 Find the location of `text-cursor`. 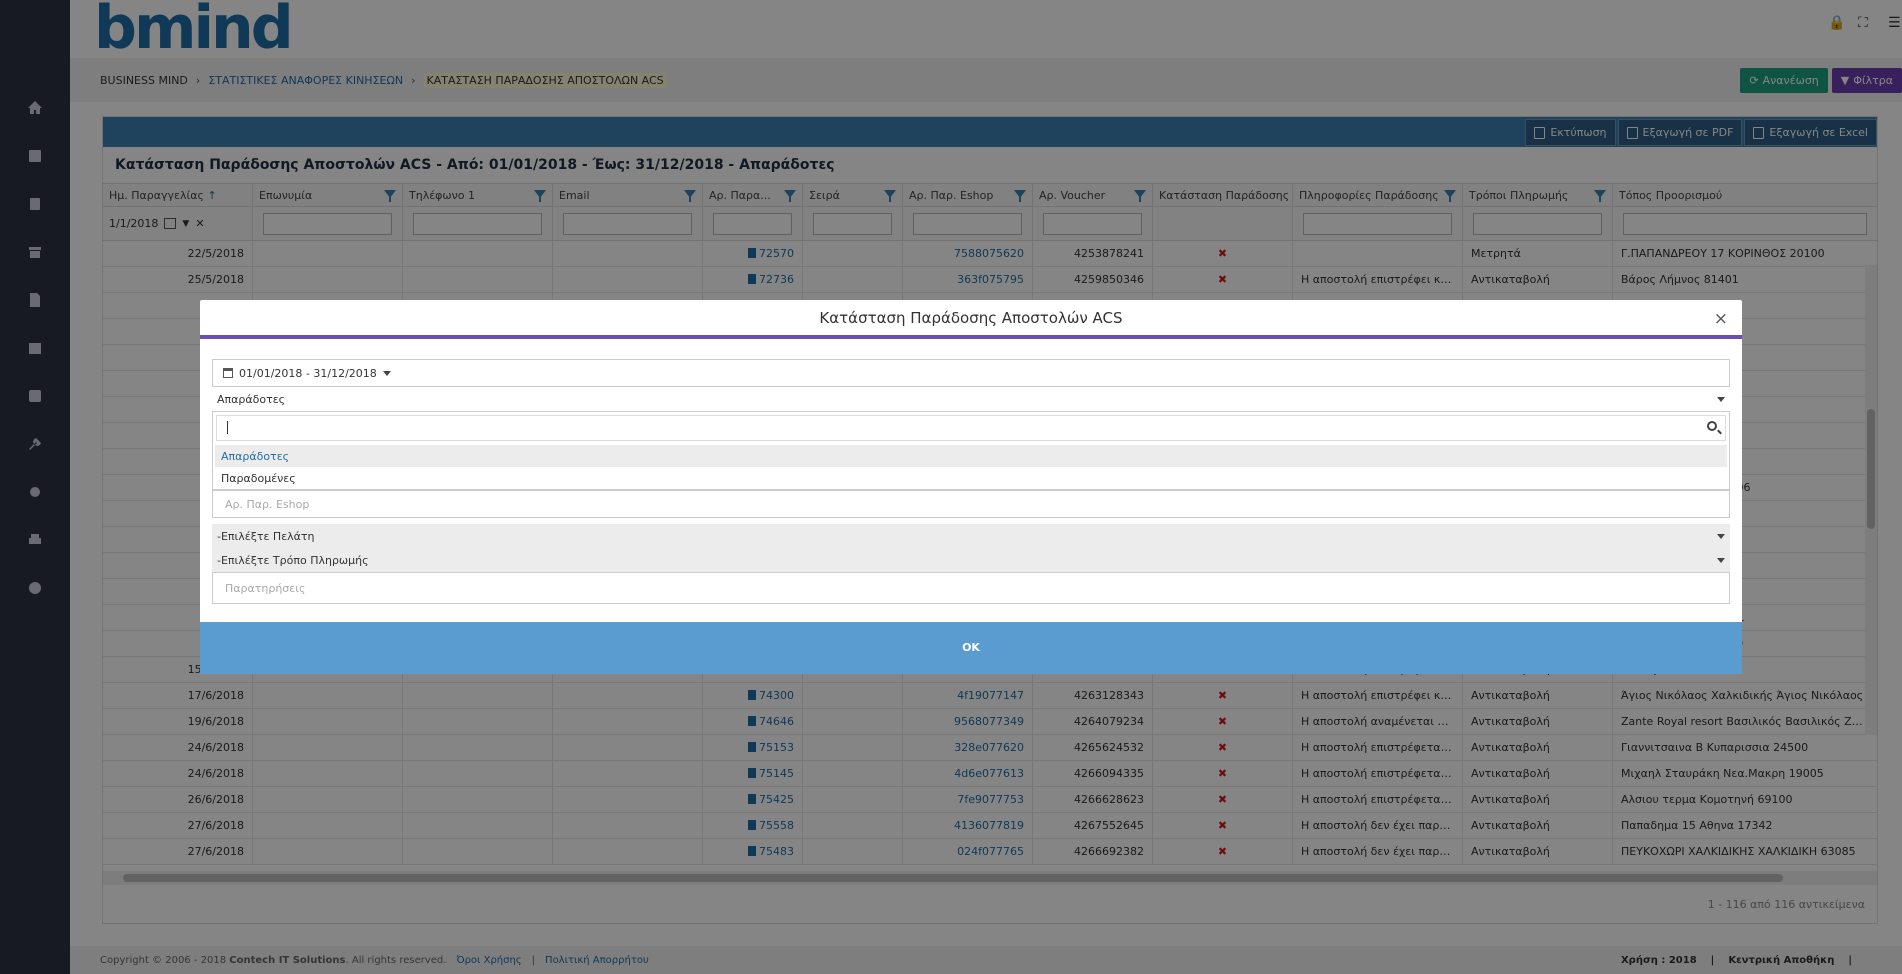

text-cursor is located at coordinates (227, 427).